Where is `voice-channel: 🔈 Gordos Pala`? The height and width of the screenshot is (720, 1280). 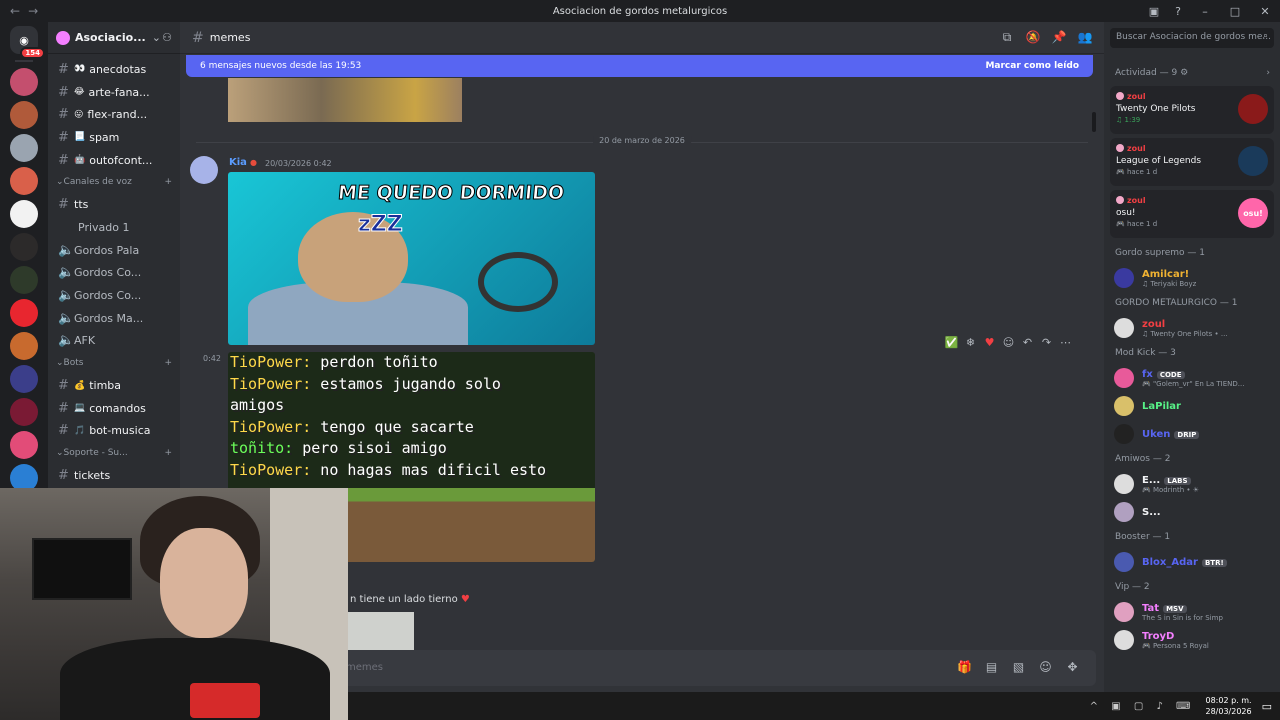 voice-channel: 🔈 Gordos Pala is located at coordinates (114, 250).